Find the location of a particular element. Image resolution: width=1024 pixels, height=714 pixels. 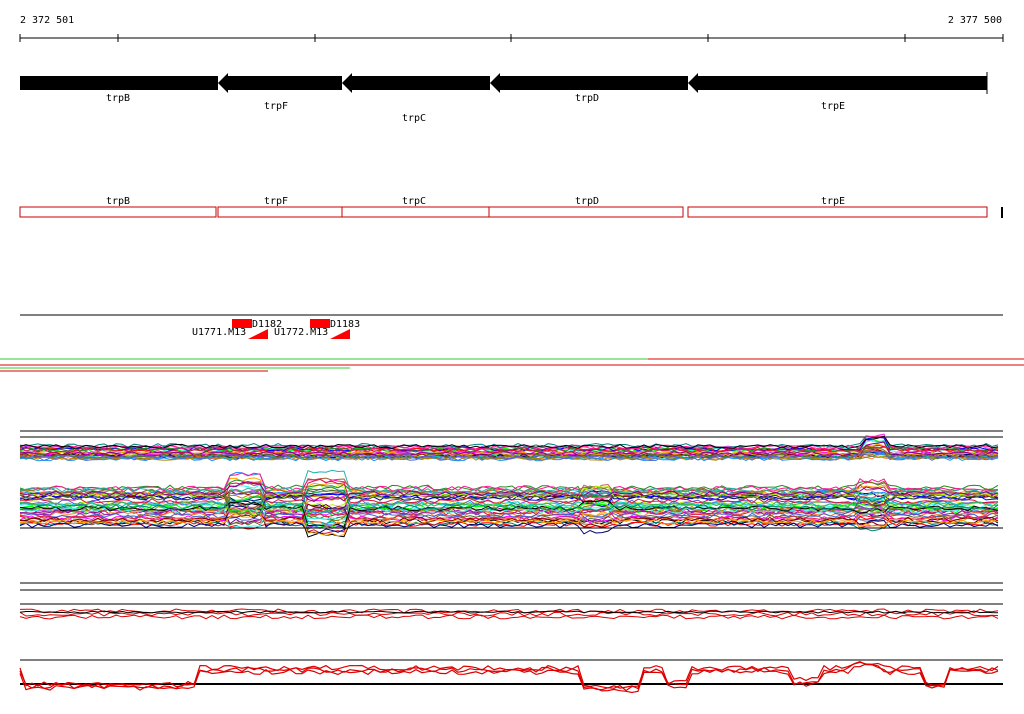

probe-label-d1183: D1183 is located at coordinates (345, 324).